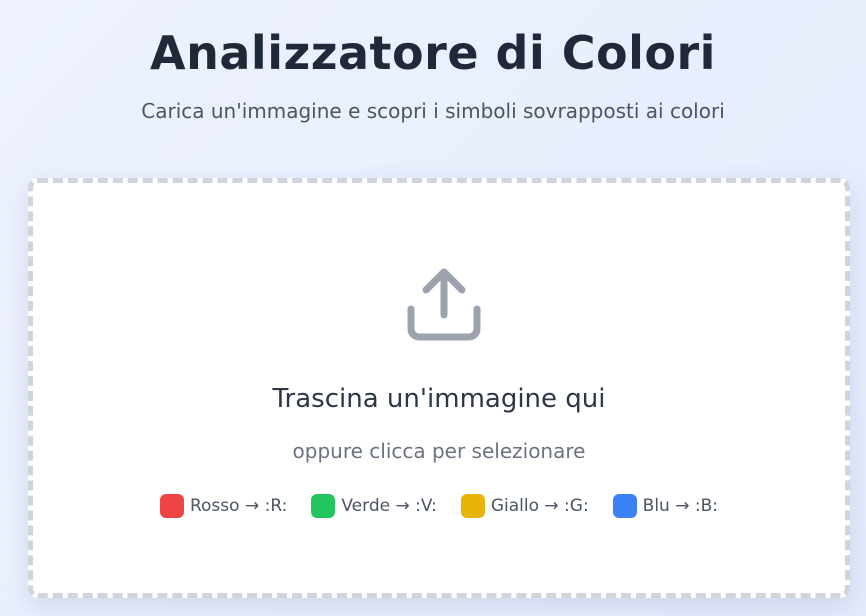  I want to click on legend-item-red: Rosso → :R:, so click(223, 506).